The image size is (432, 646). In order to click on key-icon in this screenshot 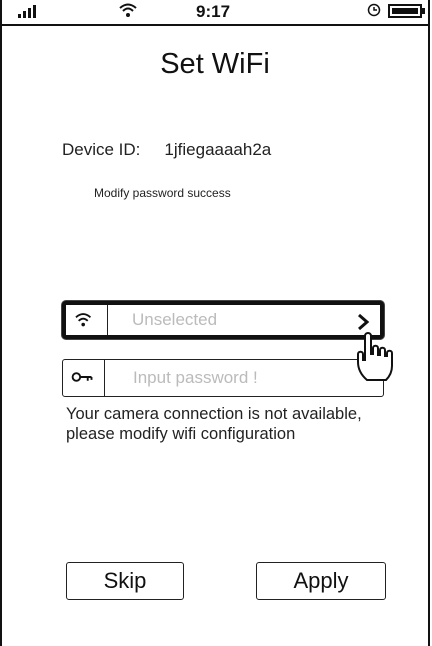, I will do `click(82, 377)`.